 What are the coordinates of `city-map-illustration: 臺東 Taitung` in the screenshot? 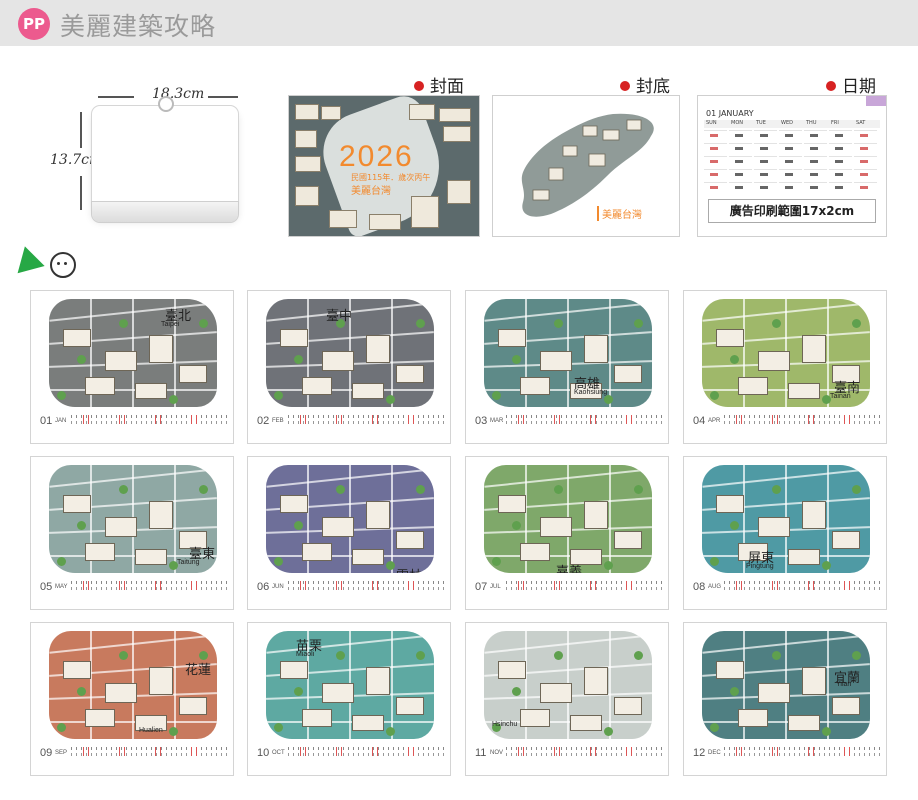 It's located at (133, 519).